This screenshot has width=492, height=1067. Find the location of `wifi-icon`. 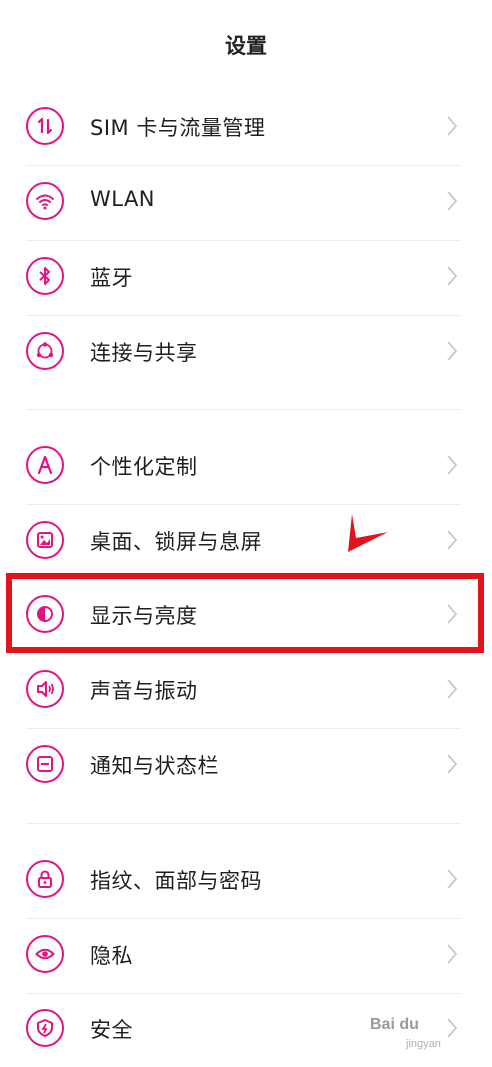

wifi-icon is located at coordinates (45, 201).